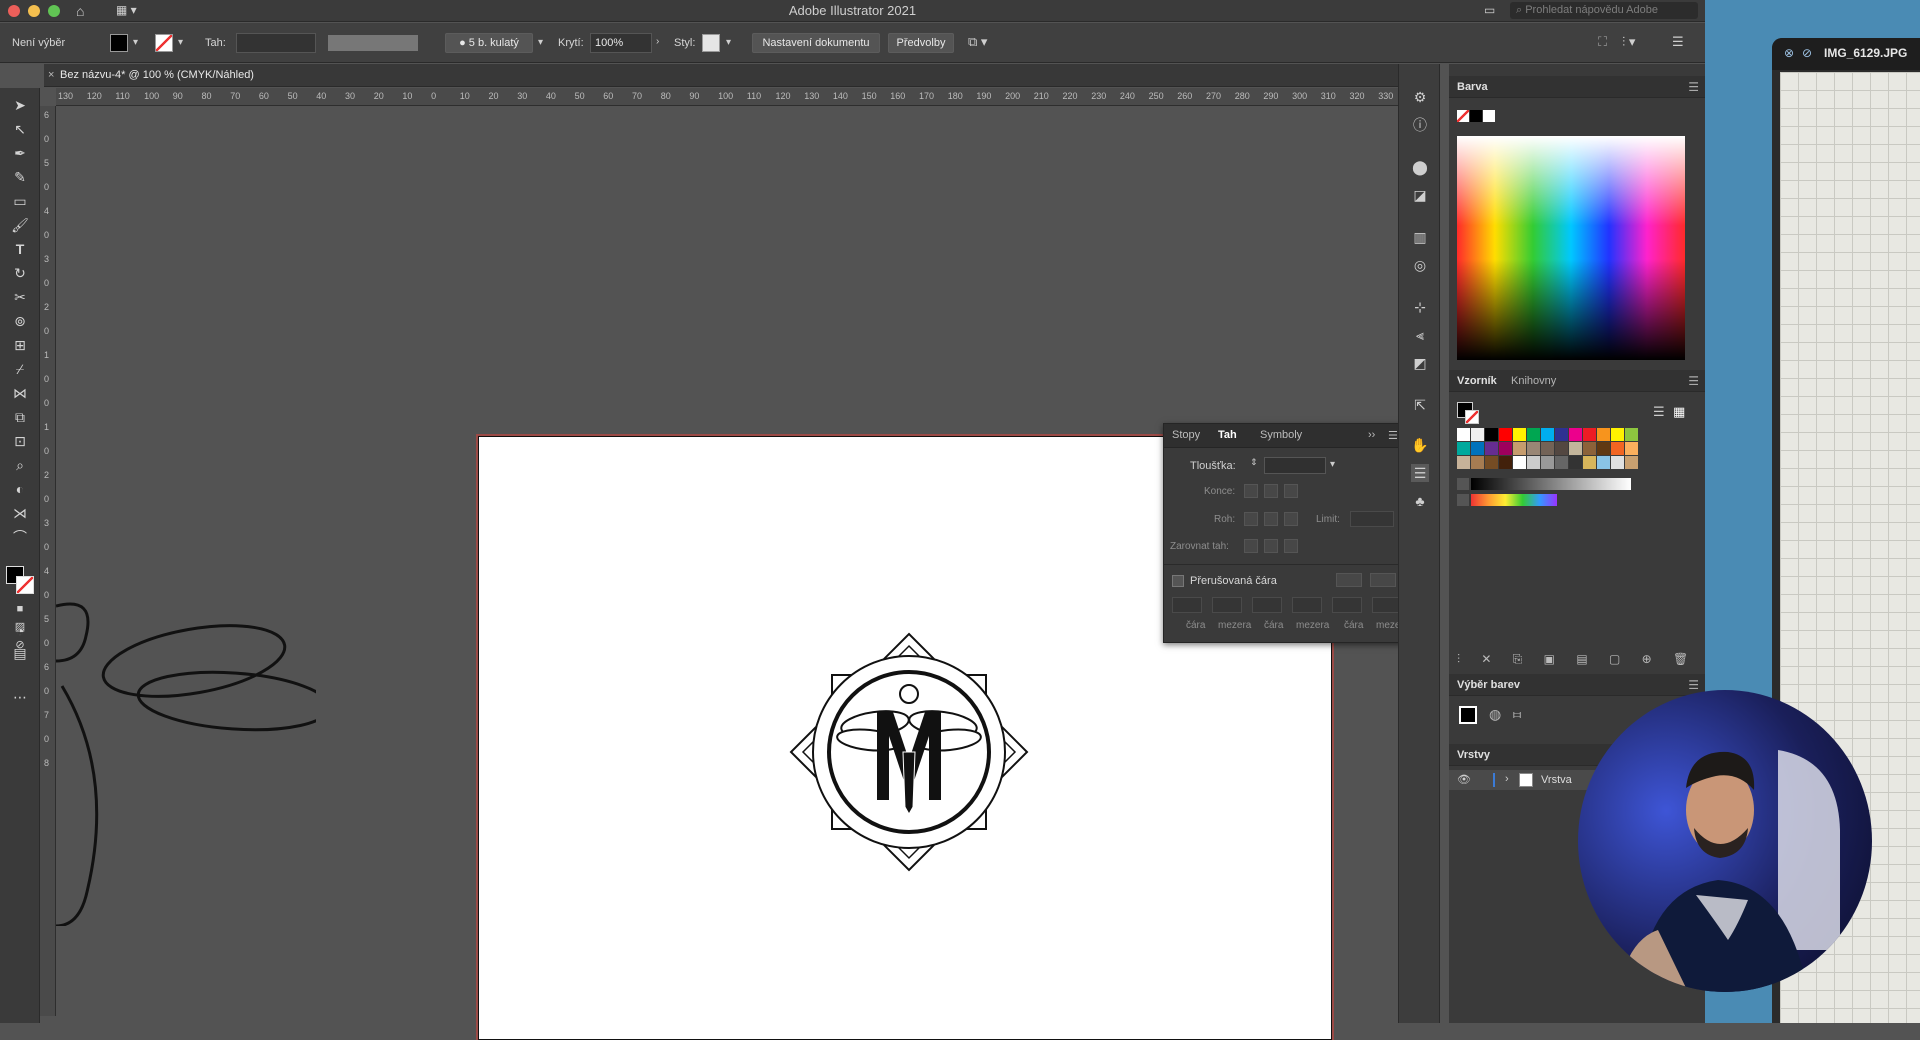  I want to click on gradient-icon: ▥, so click(1420, 237).